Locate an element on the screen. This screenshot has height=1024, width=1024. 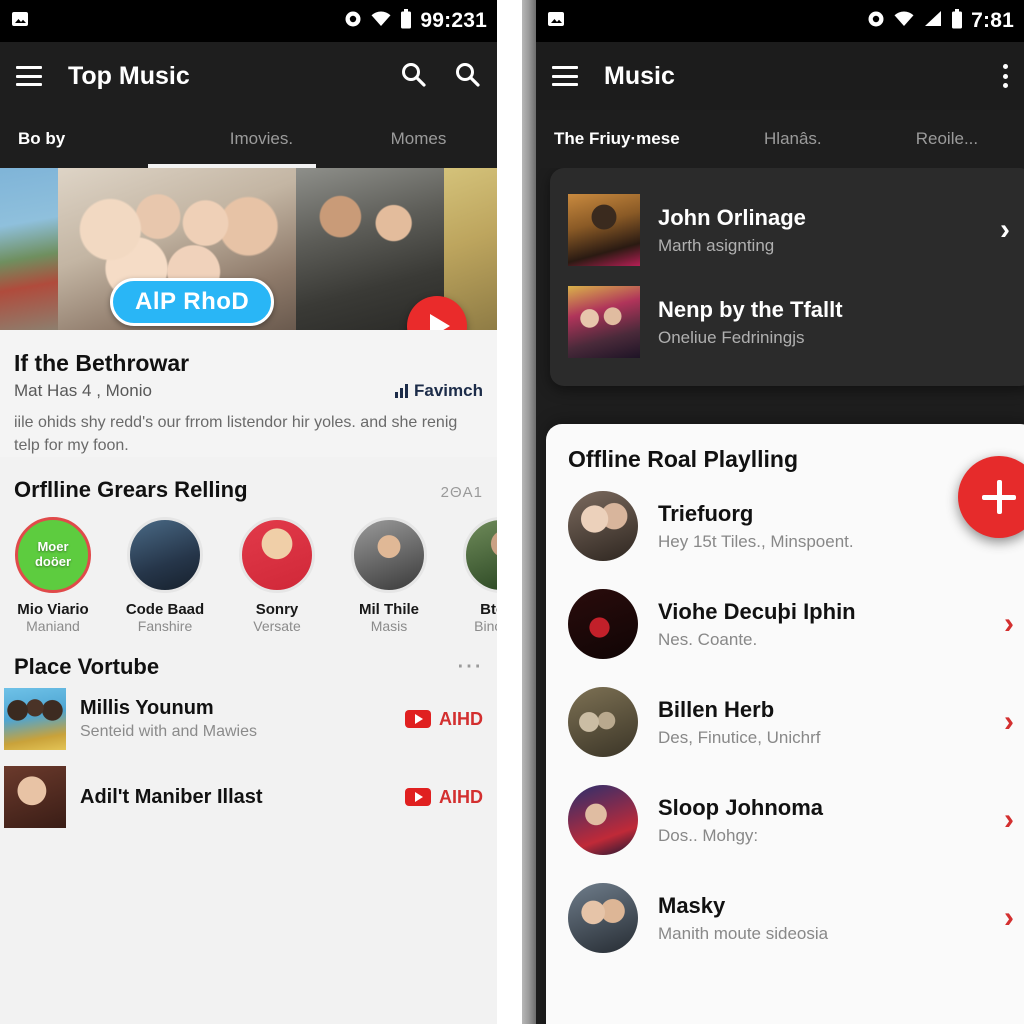
playlist-row: Masky Manith moute sideosia › is located at coordinates (785, 918).